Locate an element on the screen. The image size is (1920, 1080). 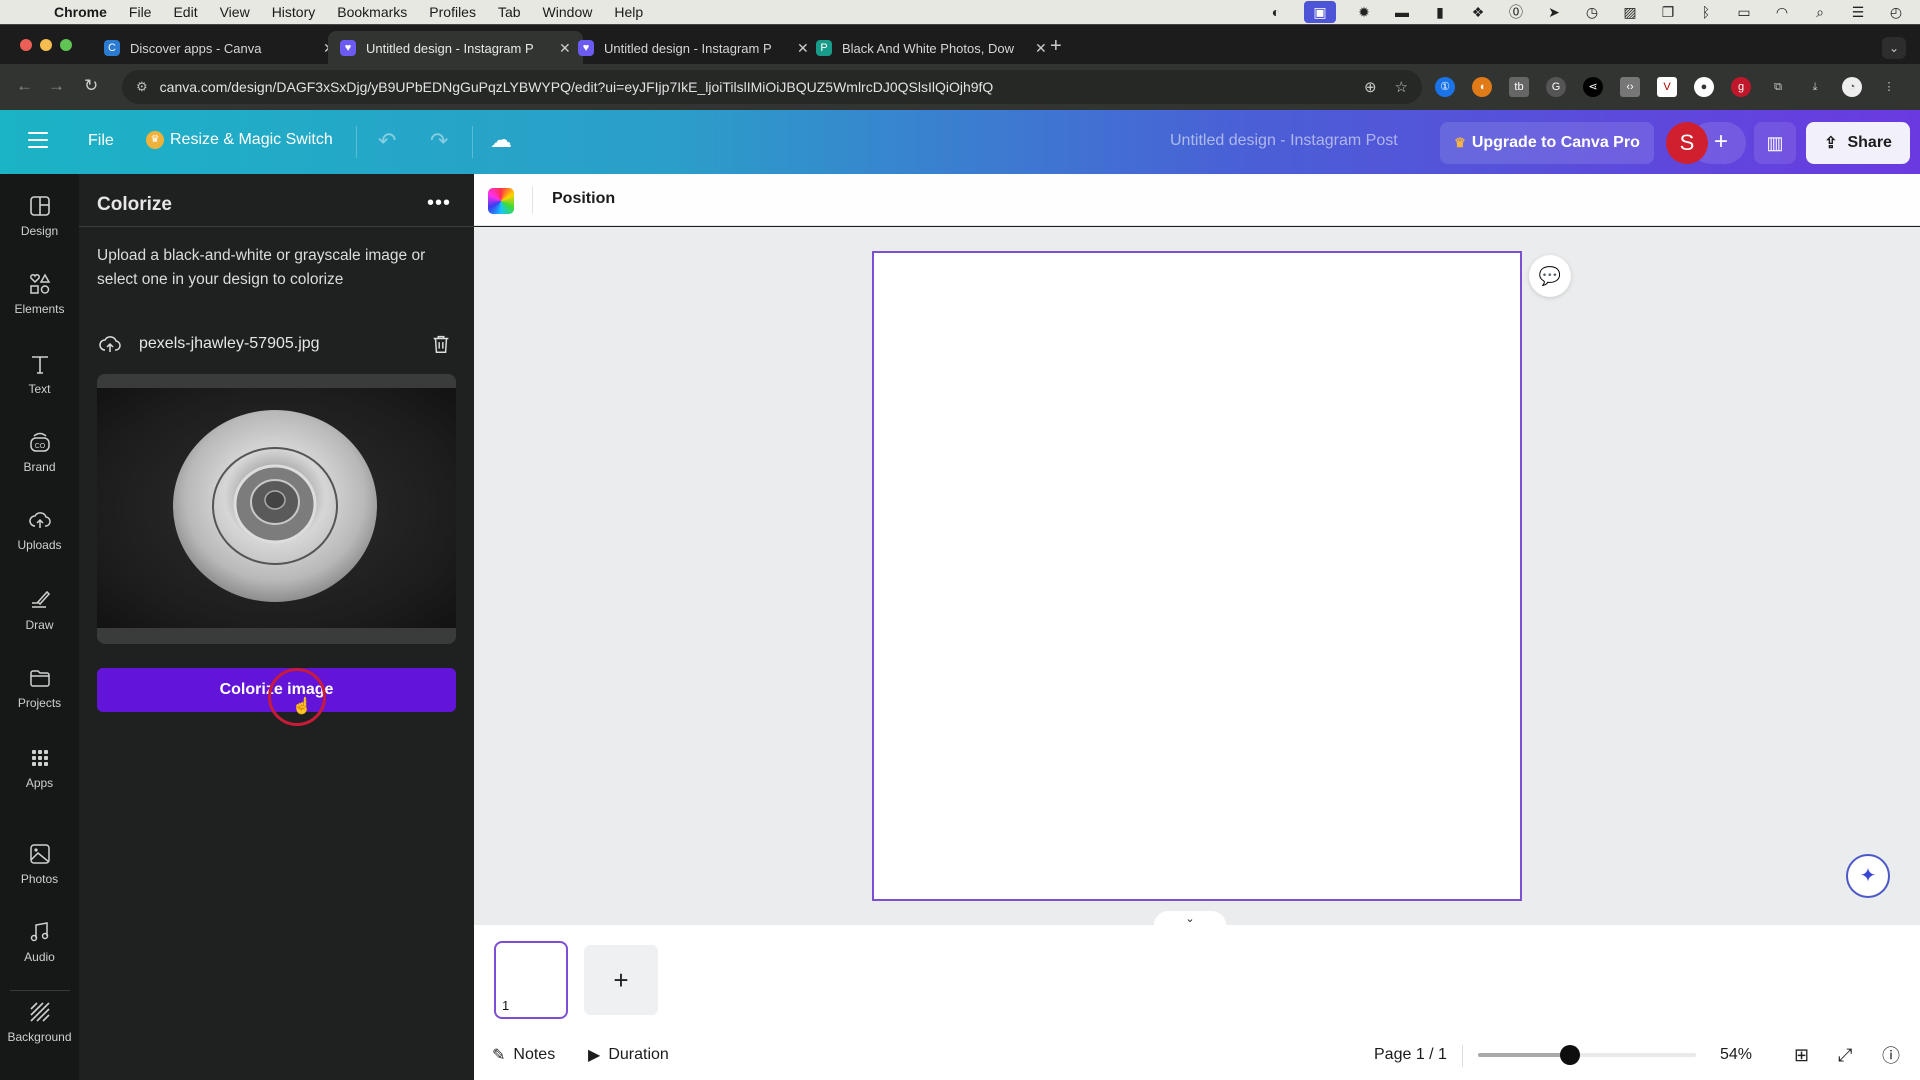
page-thumbnail: 1 is located at coordinates (531, 980).